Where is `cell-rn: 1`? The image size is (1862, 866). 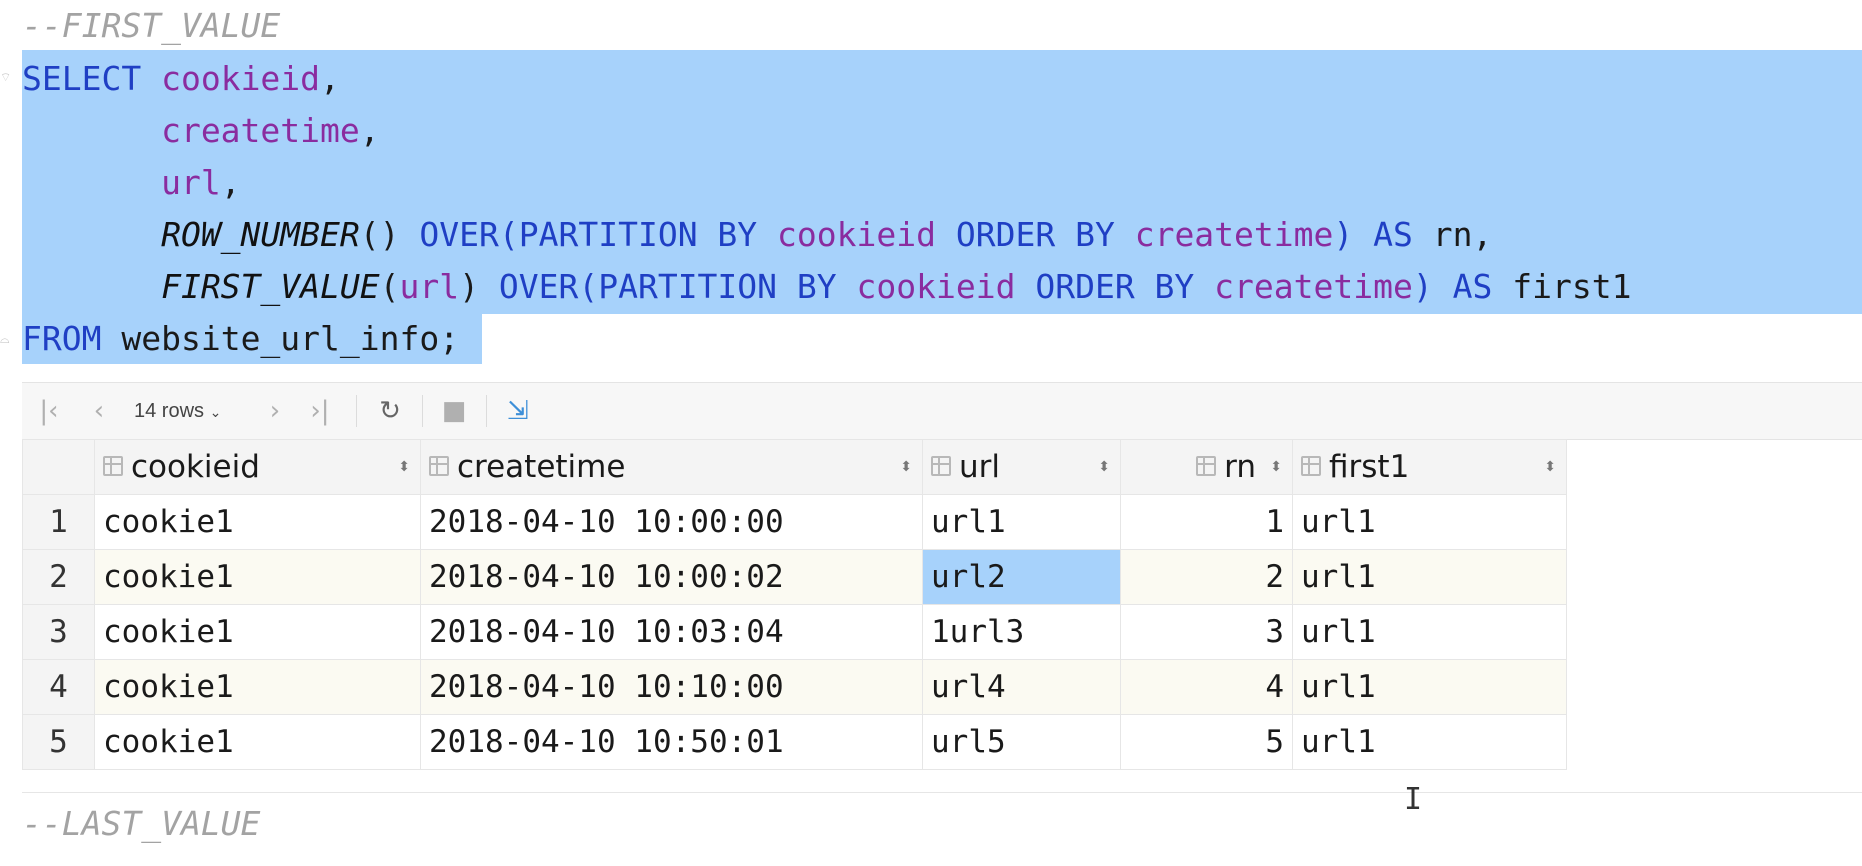 cell-rn: 1 is located at coordinates (1206, 522).